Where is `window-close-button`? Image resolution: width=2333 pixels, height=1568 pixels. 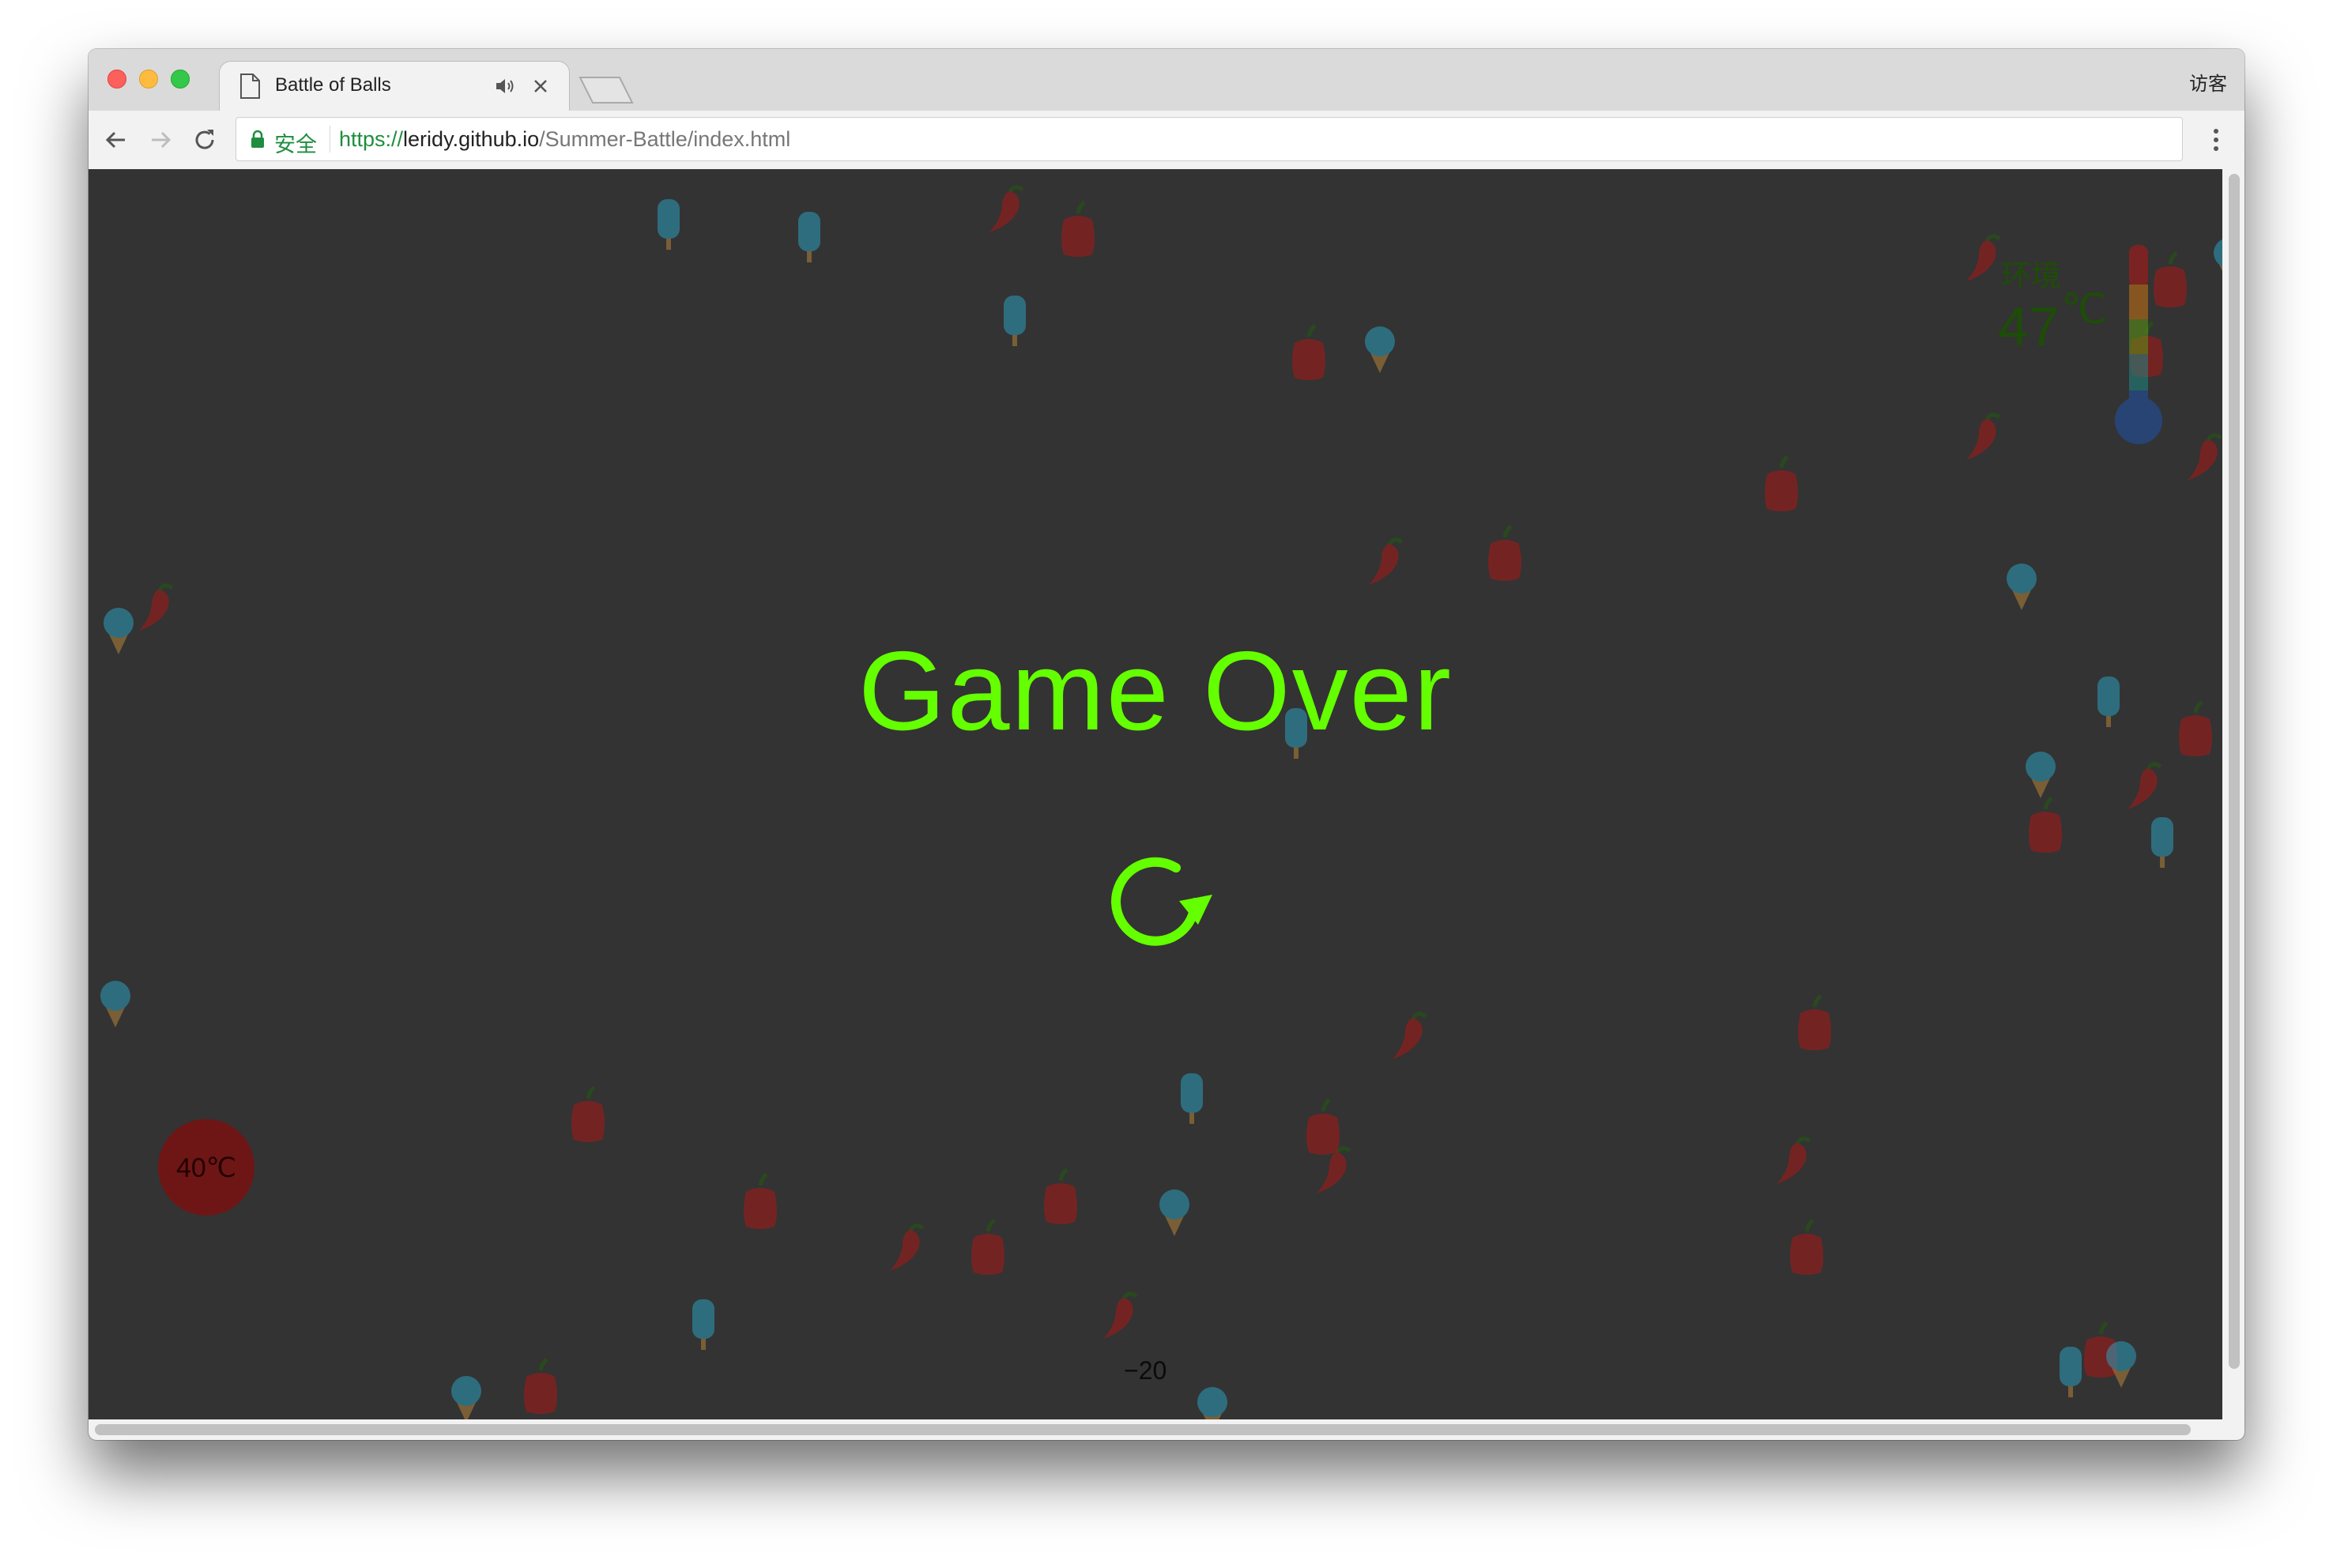 window-close-button is located at coordinates (116, 79).